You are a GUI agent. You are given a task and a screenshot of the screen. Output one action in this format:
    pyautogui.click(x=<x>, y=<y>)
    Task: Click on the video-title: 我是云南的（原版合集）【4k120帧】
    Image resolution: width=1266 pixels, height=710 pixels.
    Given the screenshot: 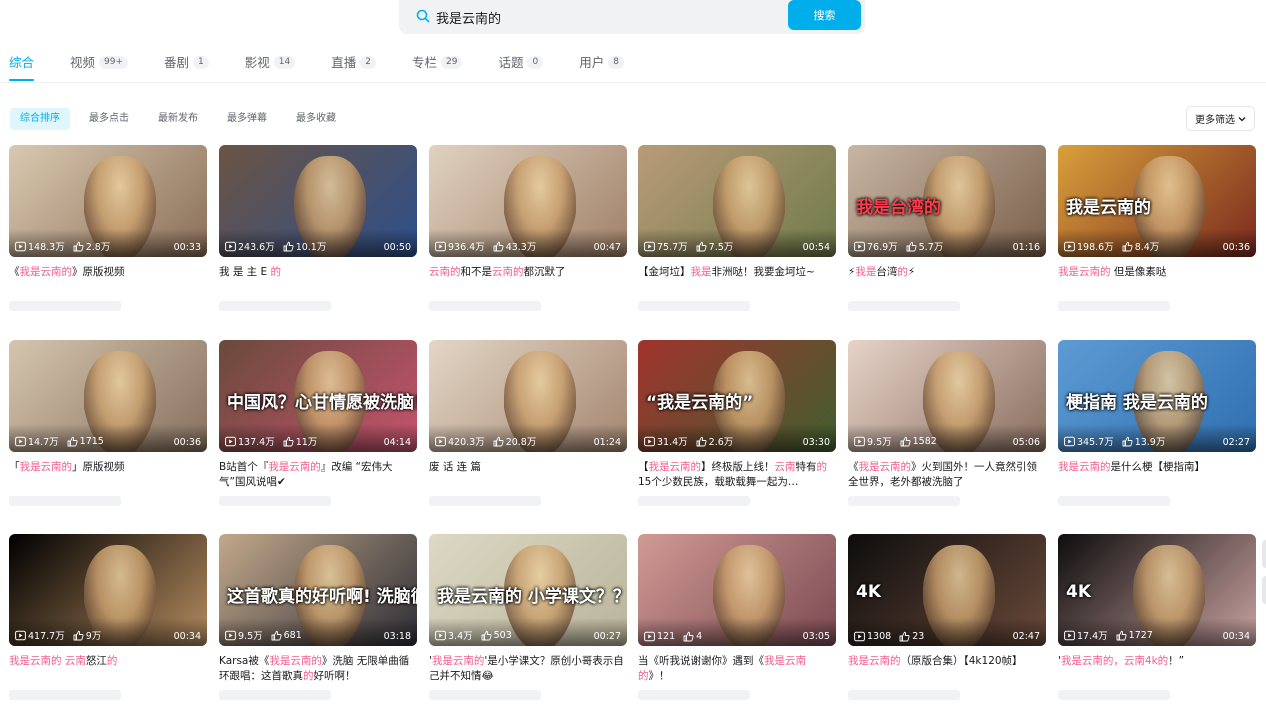 What is the action you would take?
    pyautogui.click(x=947, y=669)
    